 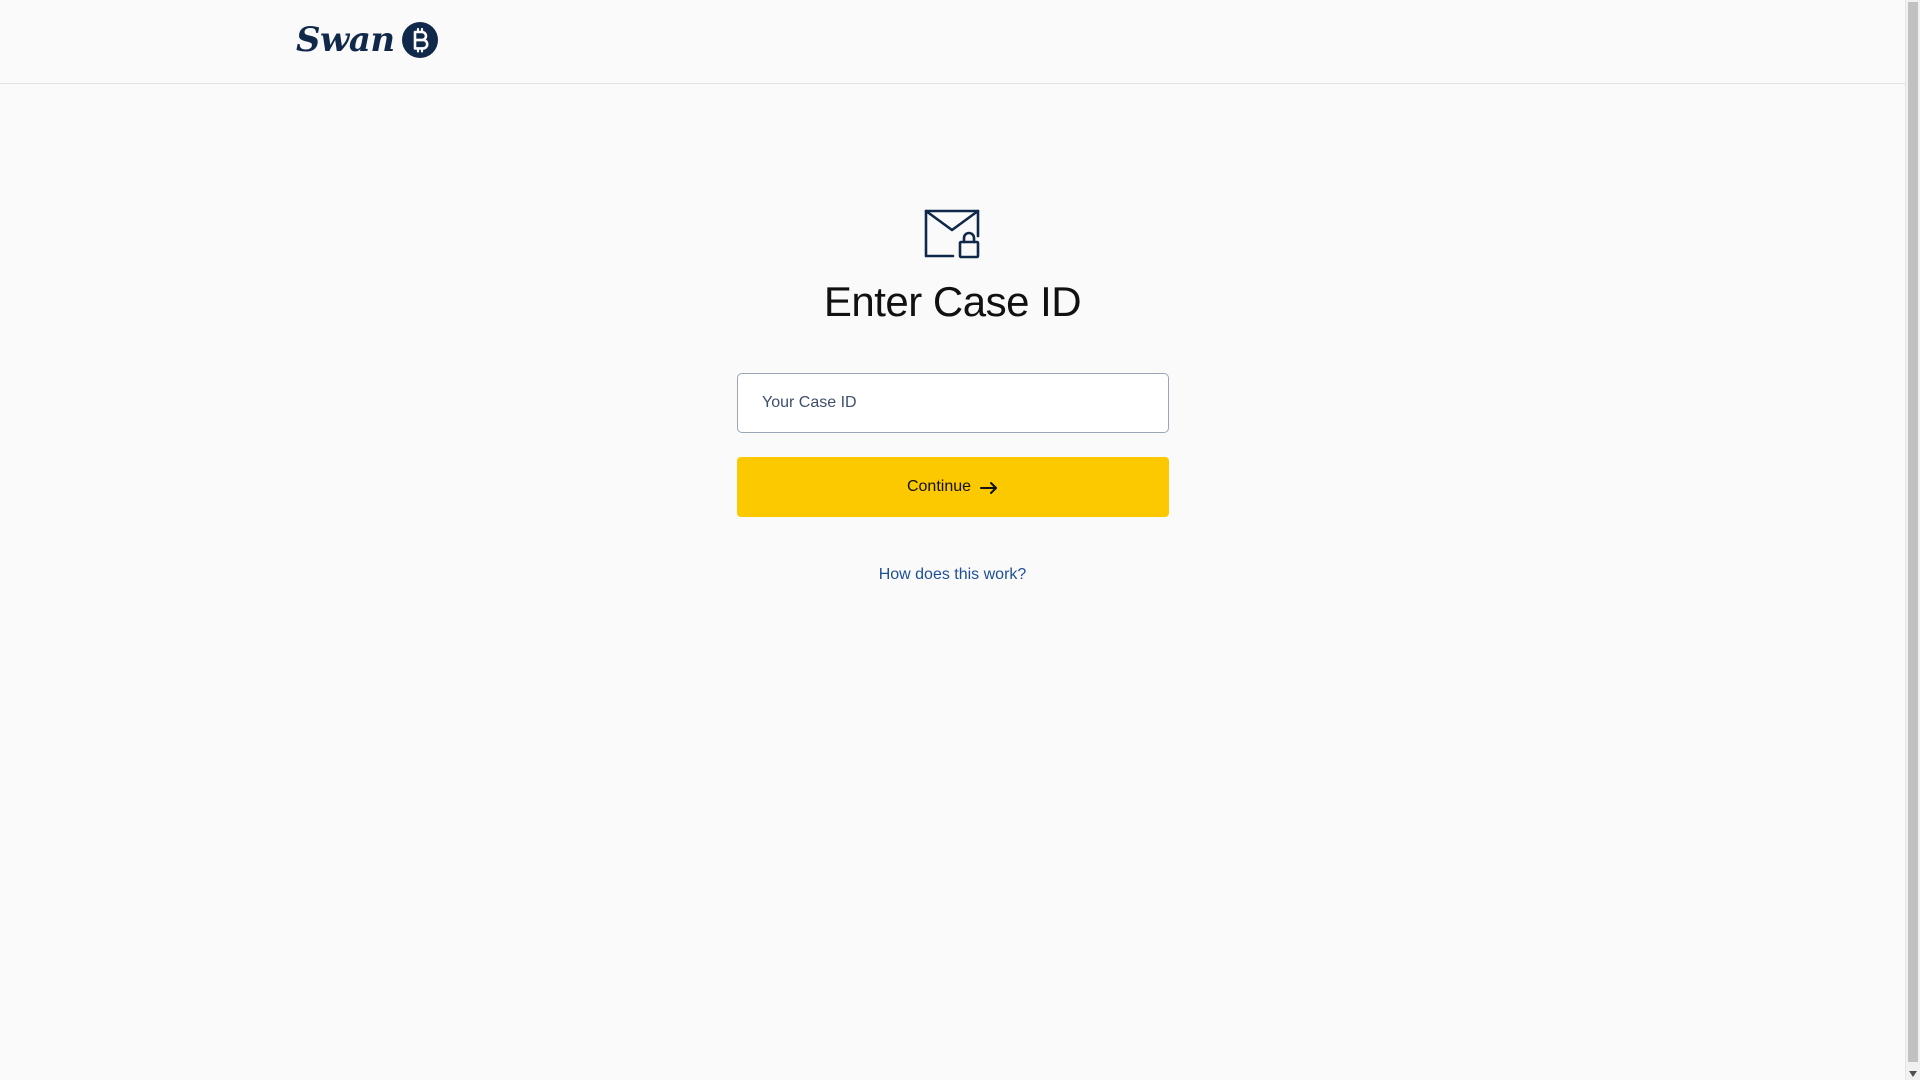 I want to click on logo-wordmark: Swan, so click(x=345, y=40).